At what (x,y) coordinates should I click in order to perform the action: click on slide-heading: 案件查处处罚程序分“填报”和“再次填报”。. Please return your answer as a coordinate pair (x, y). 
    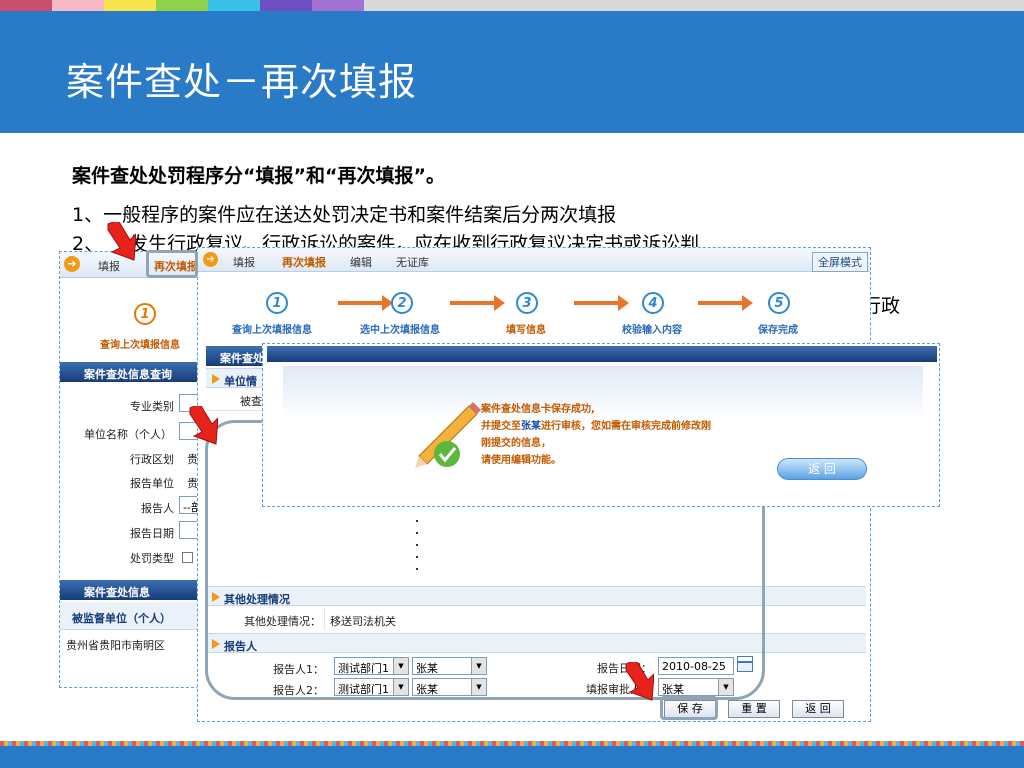
    Looking at the image, I should click on (258, 176).